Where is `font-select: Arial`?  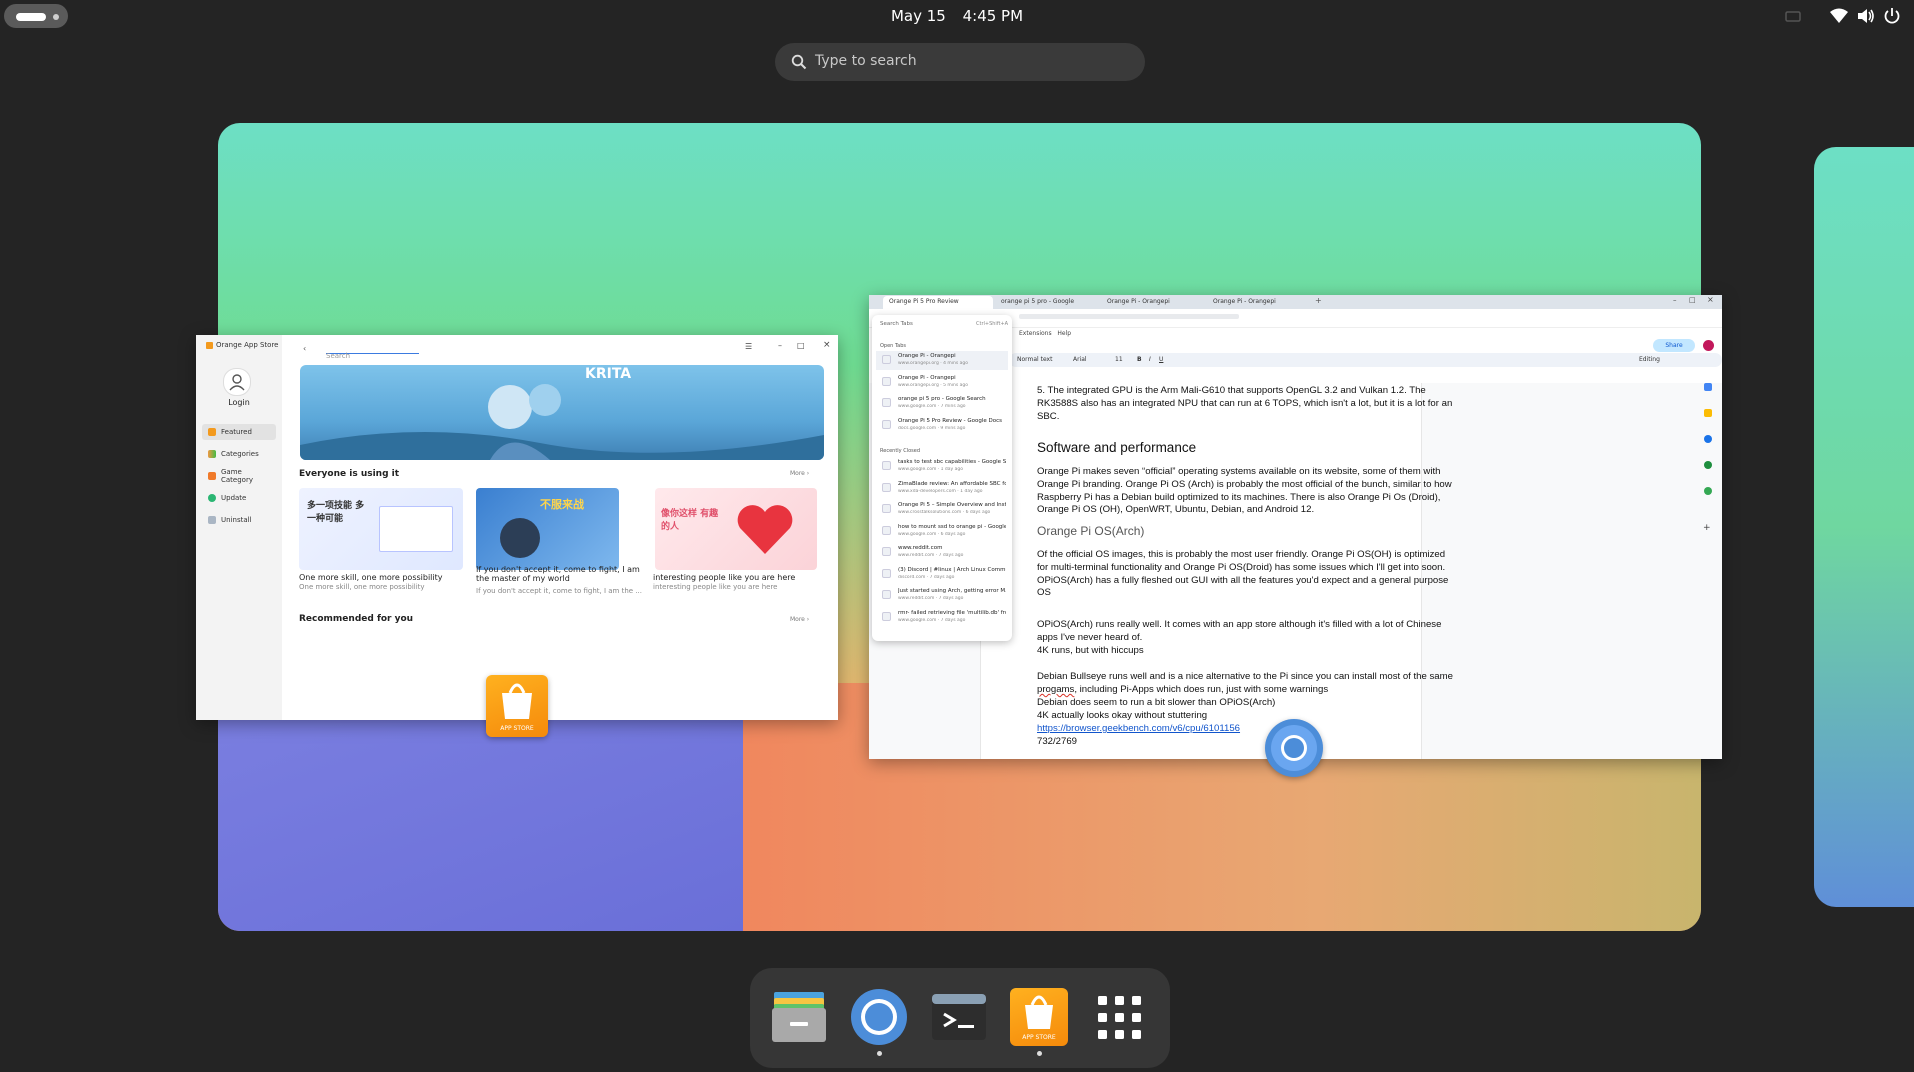
font-select: Arial is located at coordinates (1080, 359).